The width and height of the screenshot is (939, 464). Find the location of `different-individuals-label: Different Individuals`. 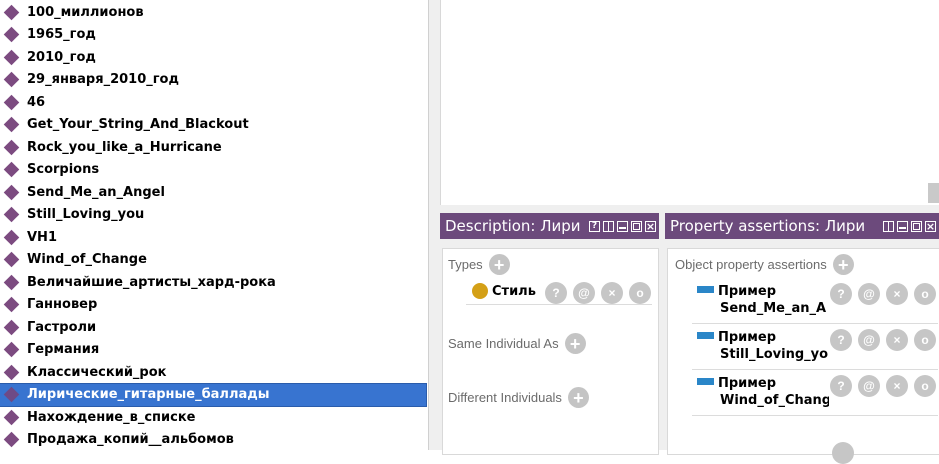

different-individuals-label: Different Individuals is located at coordinates (505, 397).